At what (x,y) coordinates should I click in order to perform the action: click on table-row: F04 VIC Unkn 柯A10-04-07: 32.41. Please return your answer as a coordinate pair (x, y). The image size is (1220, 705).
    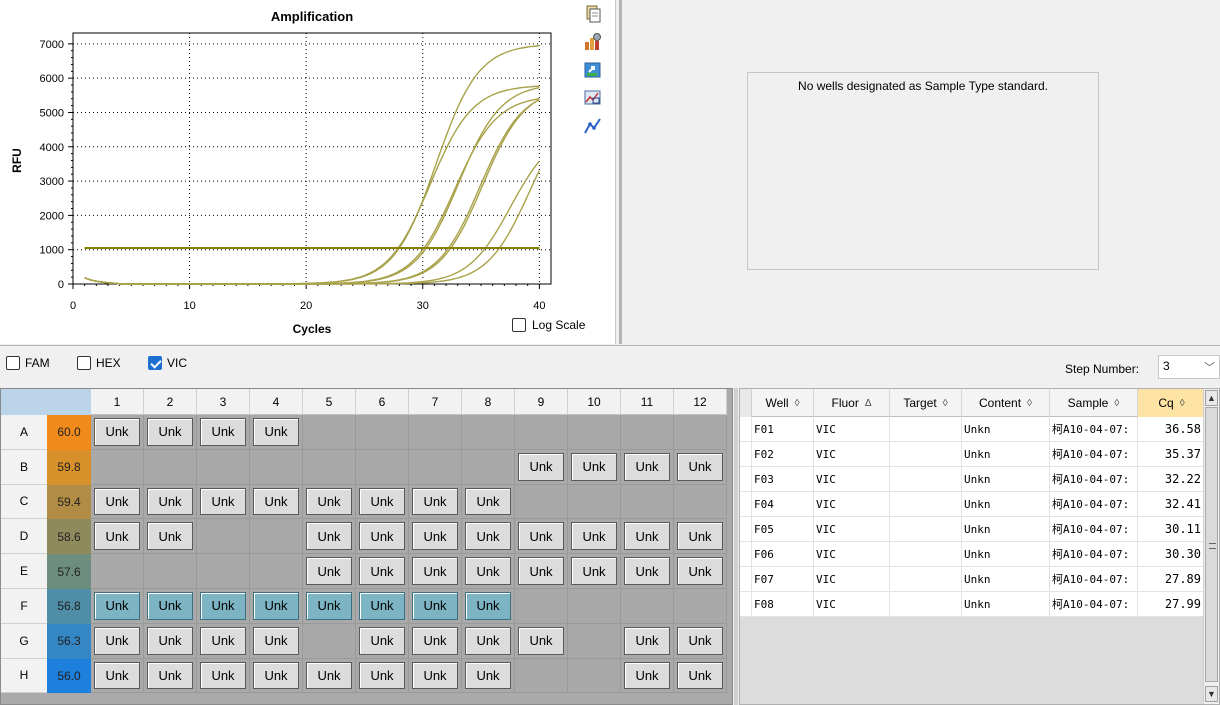
    Looking at the image, I should click on (973, 504).